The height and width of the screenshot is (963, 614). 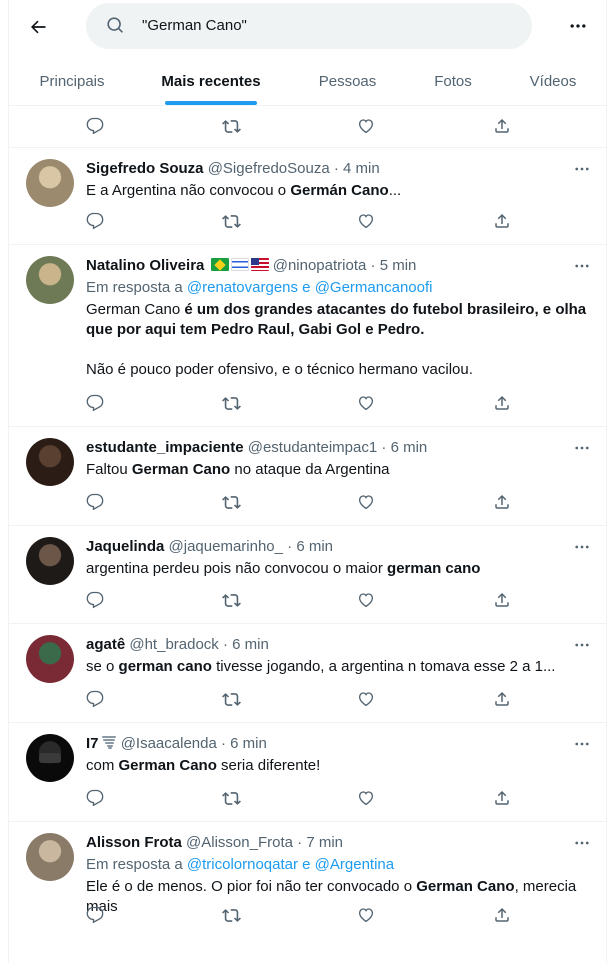 What do you see at coordinates (134, 842) in the screenshot?
I see `author-name: Alisson Frota` at bounding box center [134, 842].